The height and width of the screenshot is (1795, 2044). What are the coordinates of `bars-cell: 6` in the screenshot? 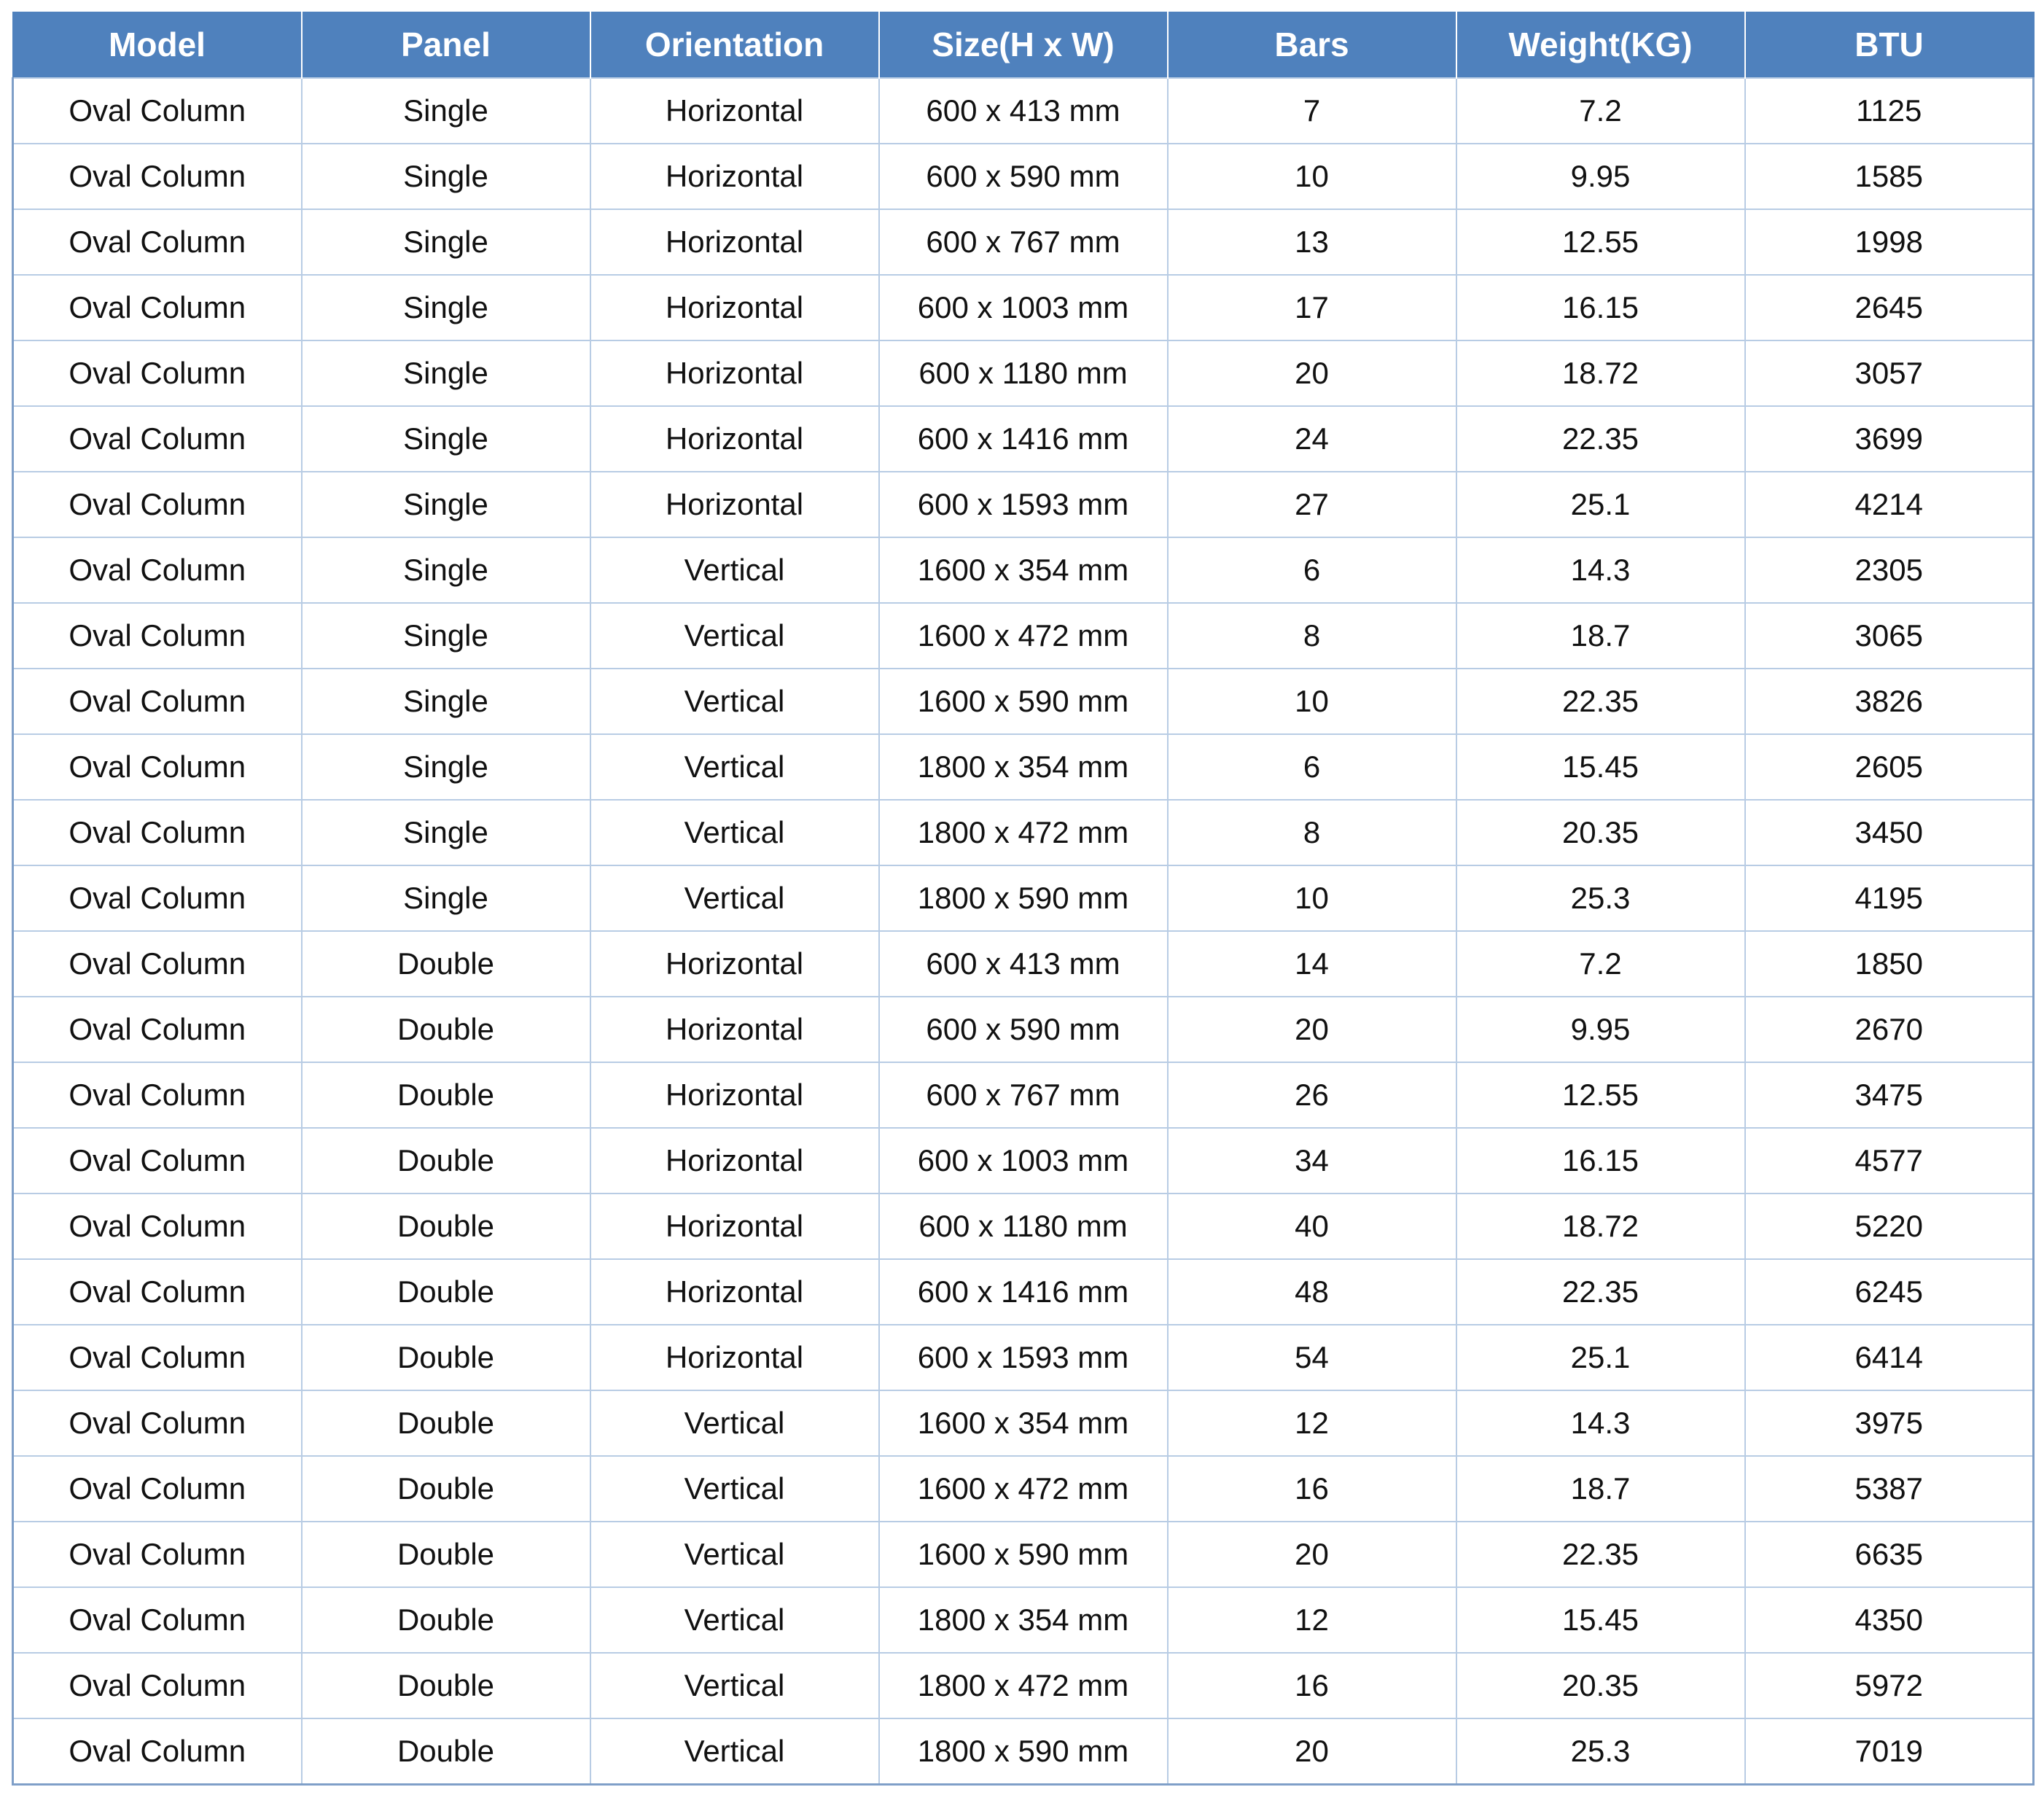 It's located at (1312, 767).